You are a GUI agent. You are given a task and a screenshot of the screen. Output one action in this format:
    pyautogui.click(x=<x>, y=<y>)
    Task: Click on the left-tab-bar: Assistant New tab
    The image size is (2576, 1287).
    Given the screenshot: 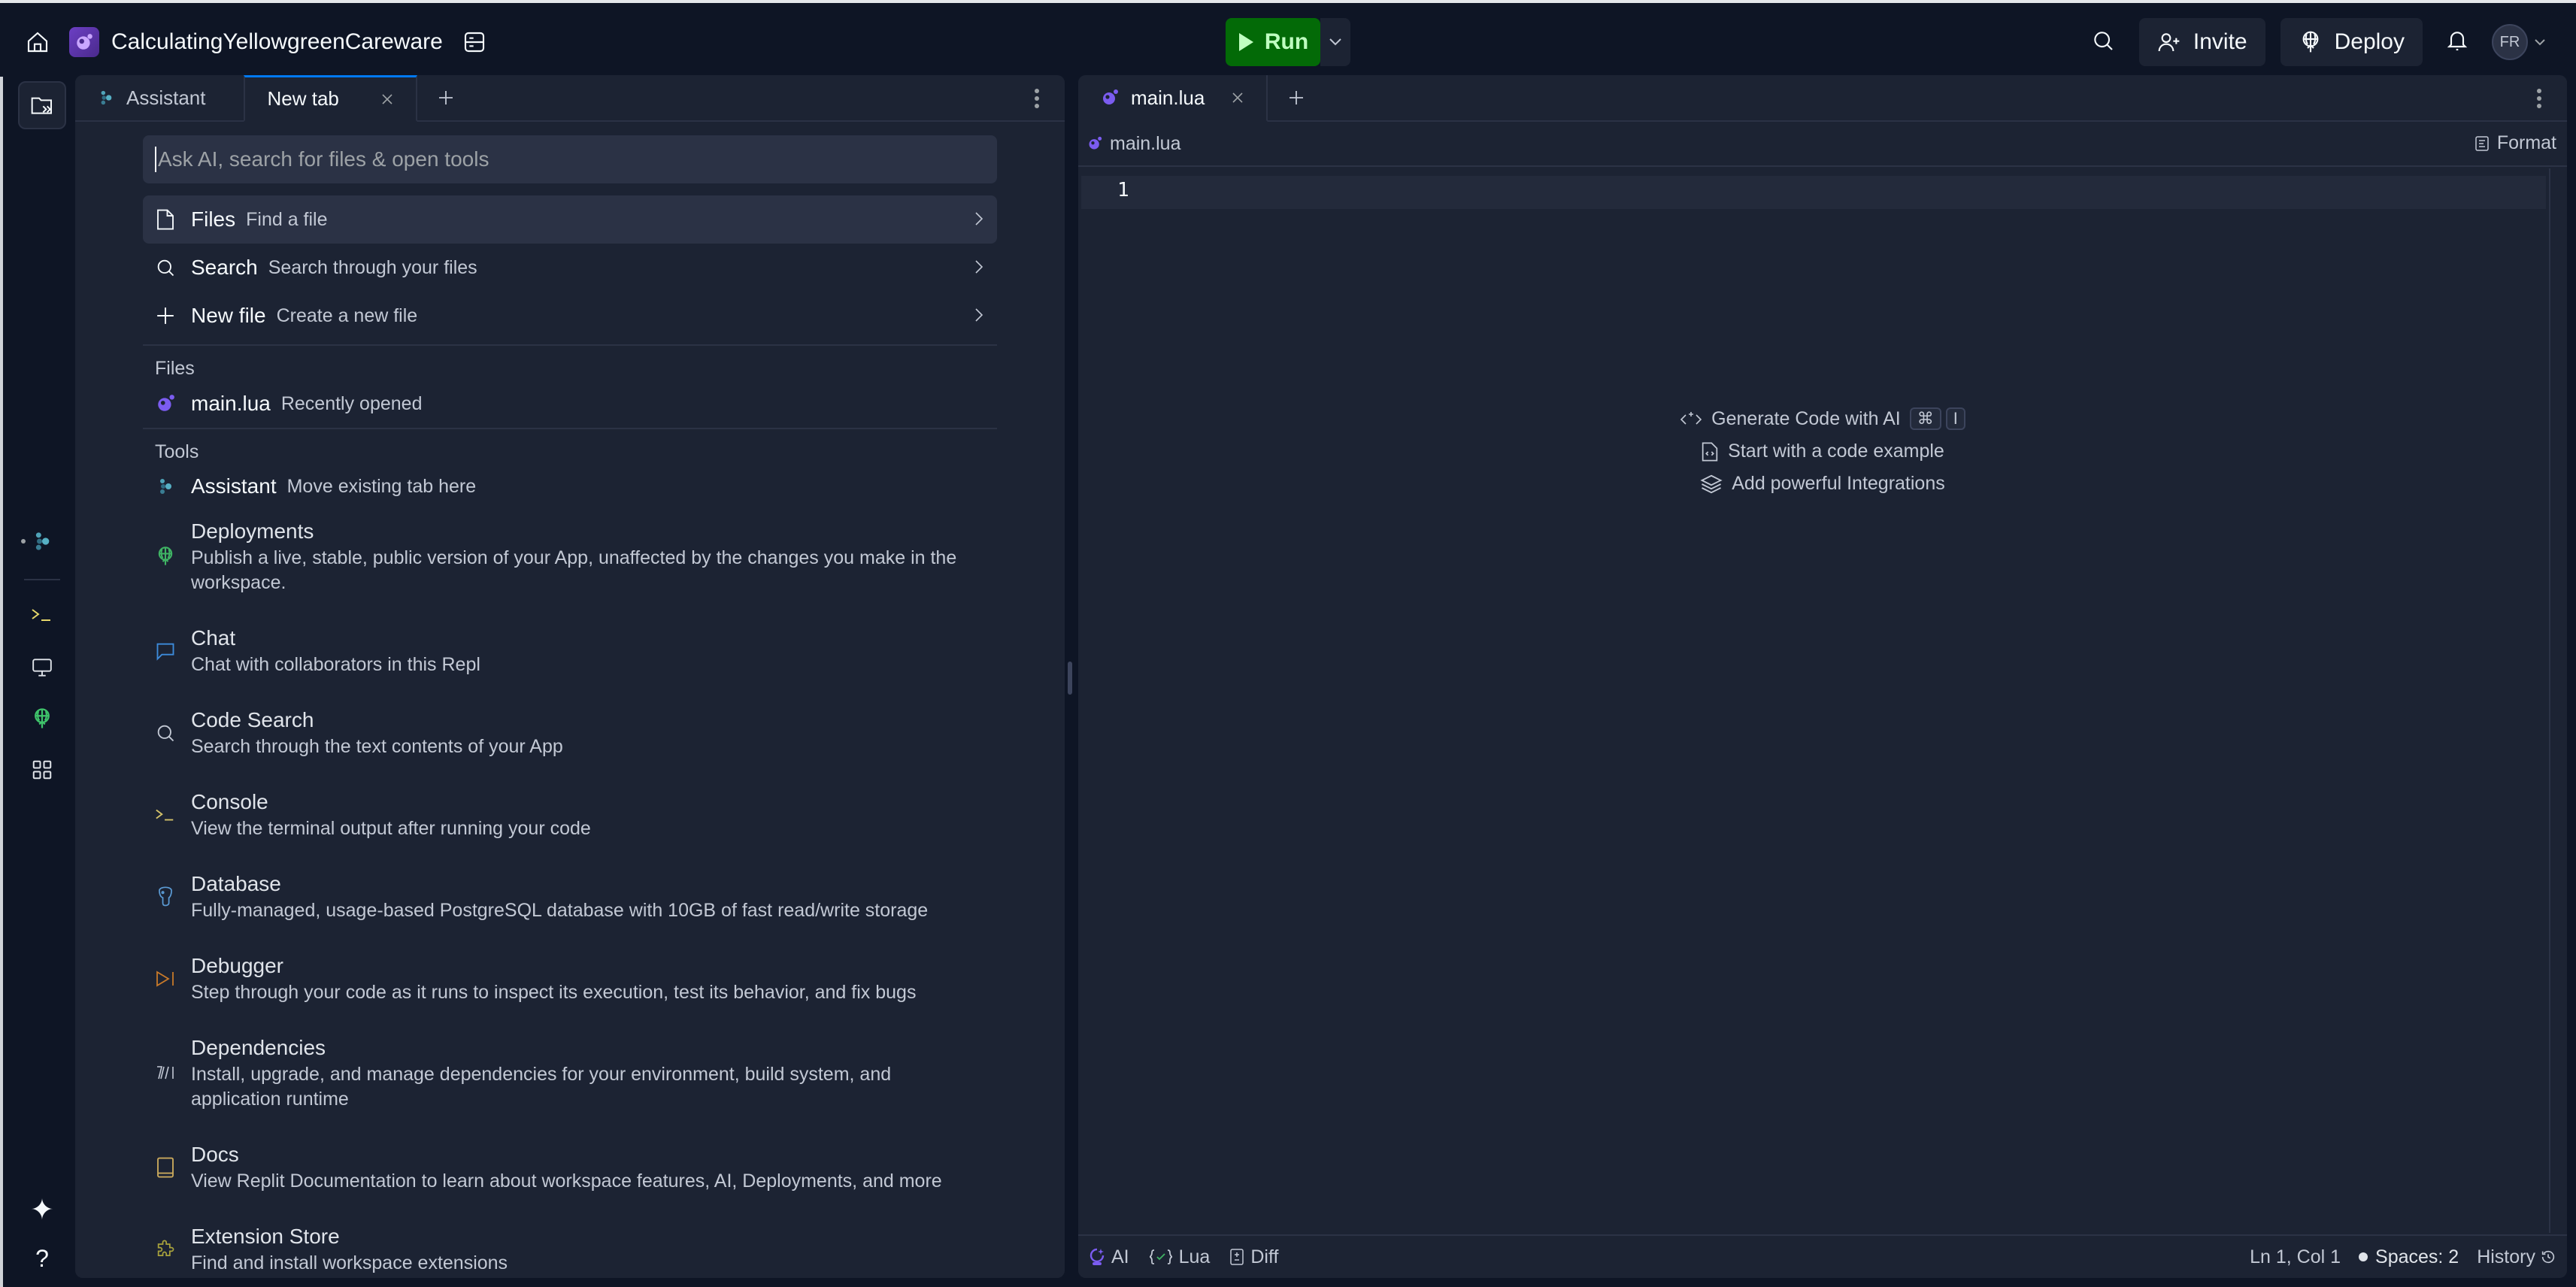 What is the action you would take?
    pyautogui.click(x=570, y=99)
    